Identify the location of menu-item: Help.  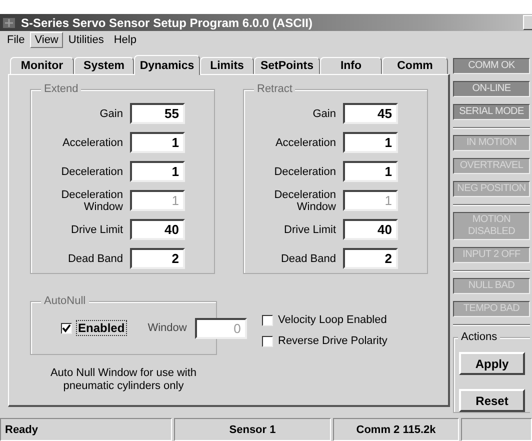
(125, 40).